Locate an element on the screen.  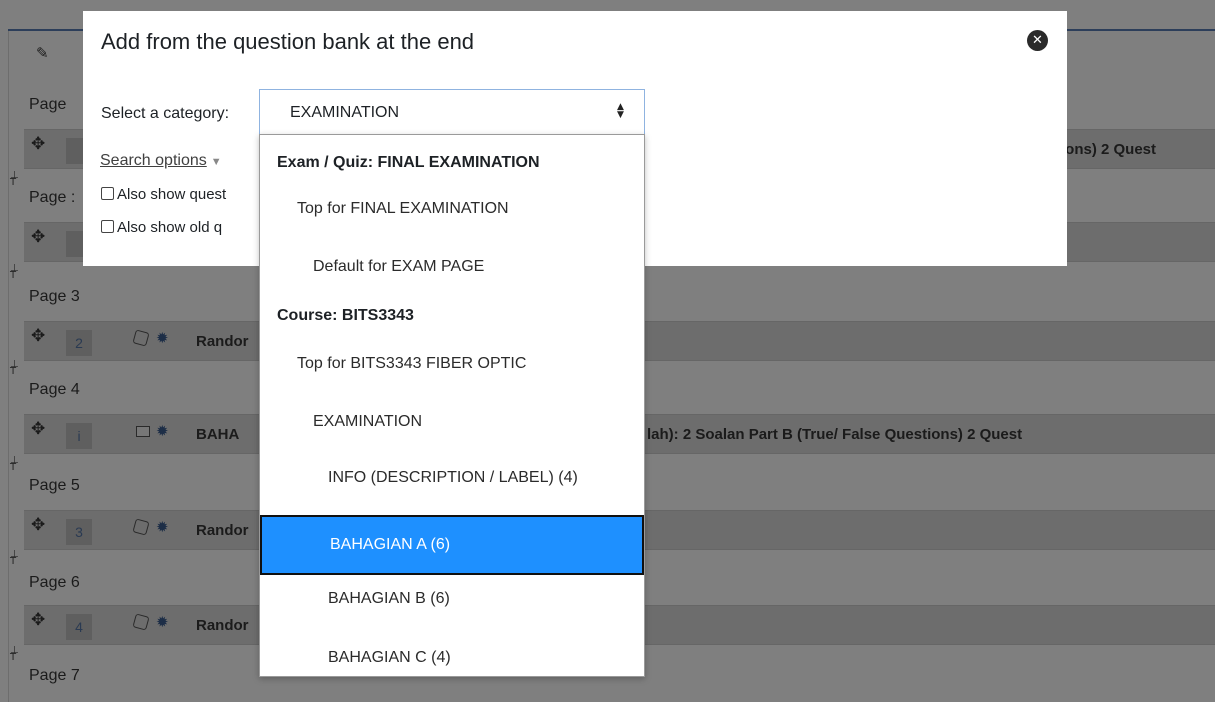
page-label-1: Page is located at coordinates (48, 104).